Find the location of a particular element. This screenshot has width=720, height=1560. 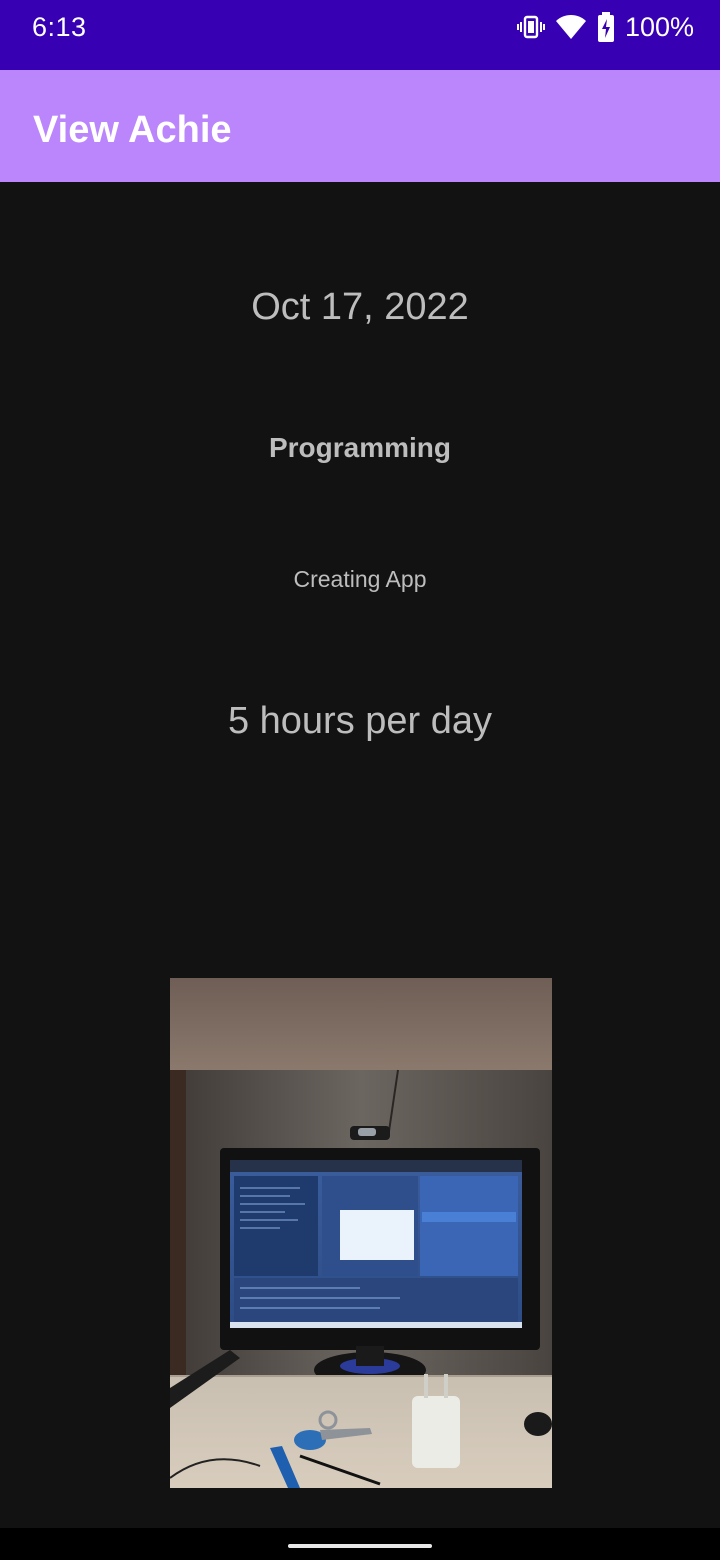

achievement-description: Creating App is located at coordinates (360, 579).